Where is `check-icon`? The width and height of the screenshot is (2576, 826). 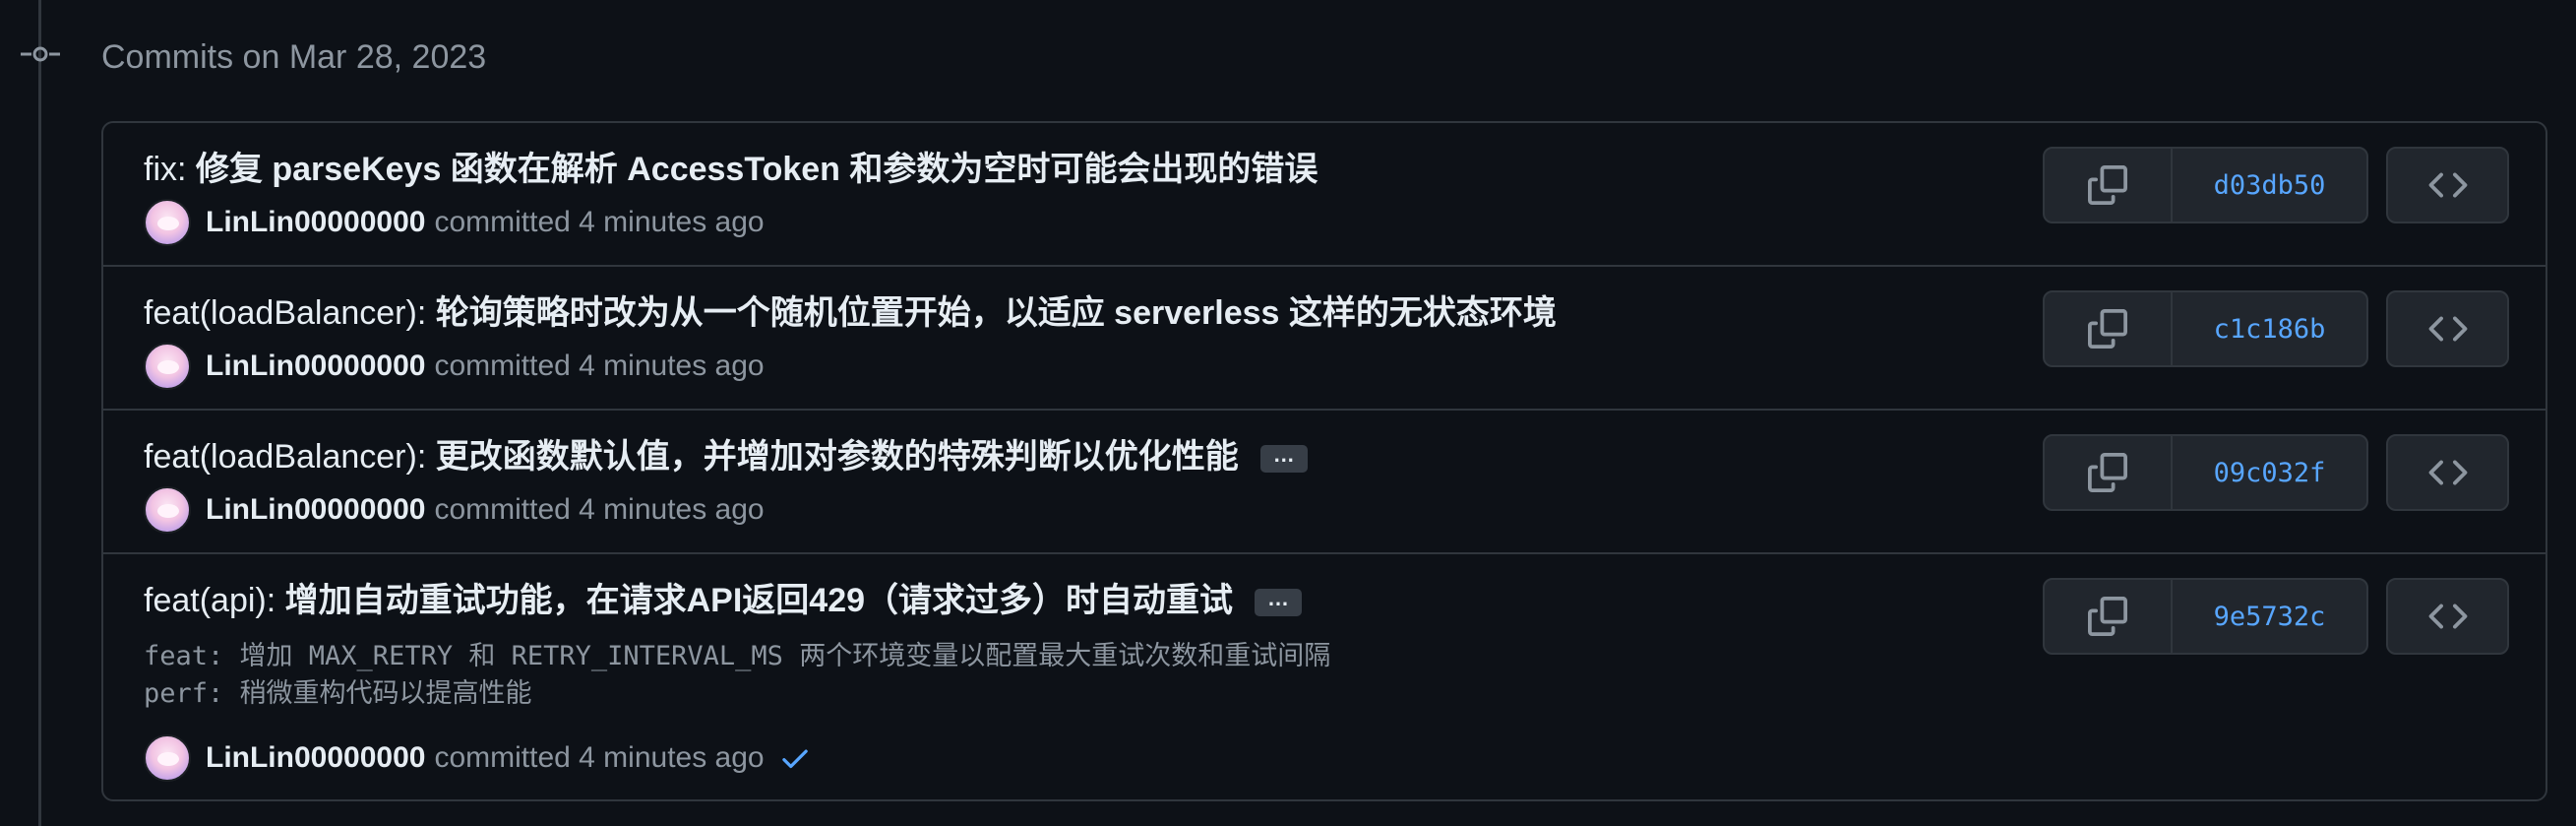
check-icon is located at coordinates (795, 758).